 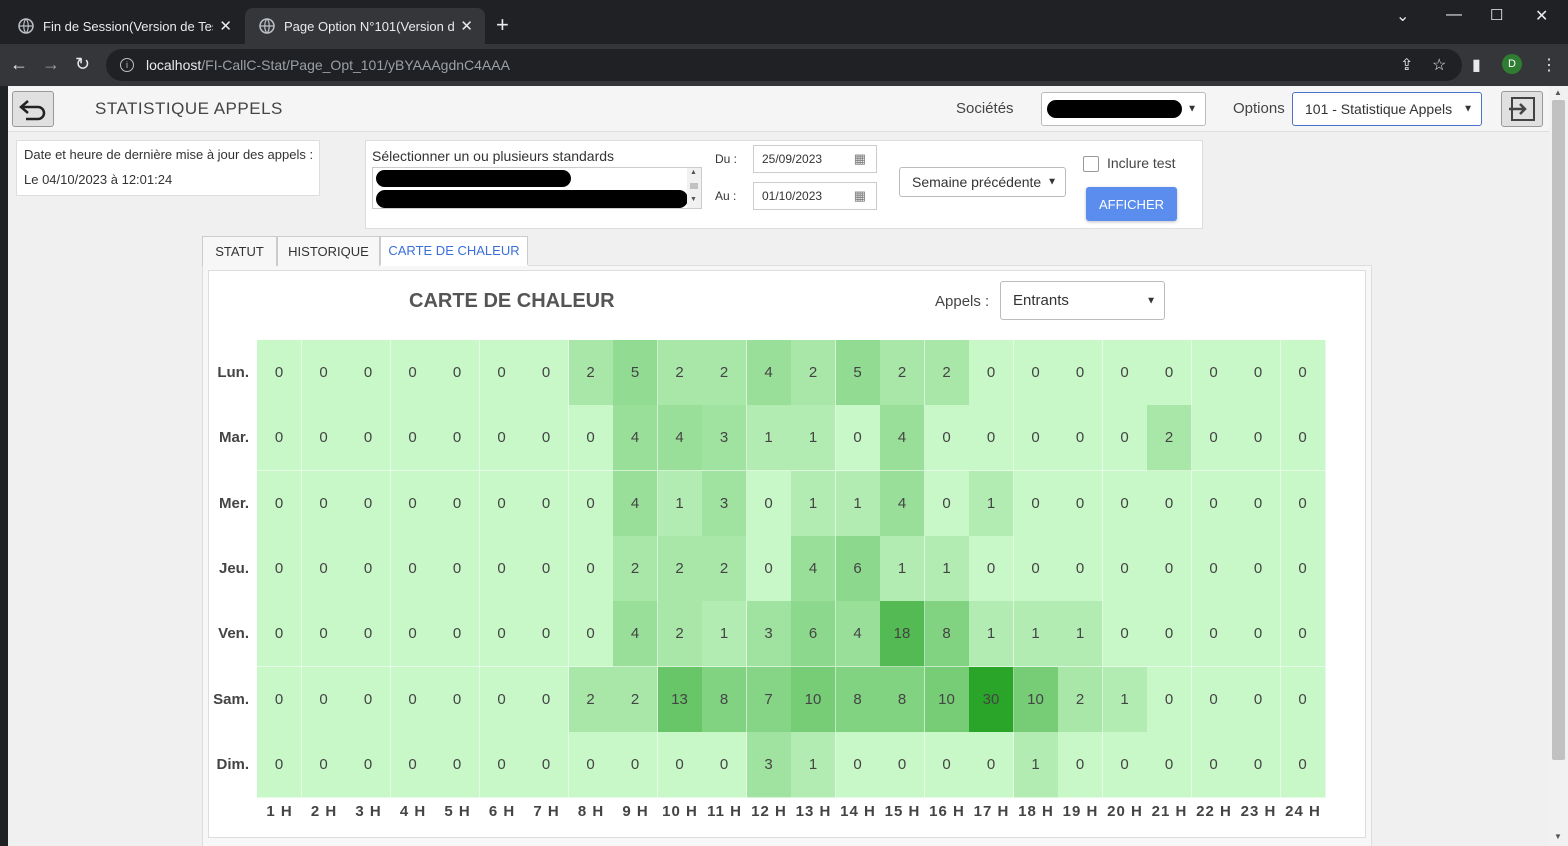 What do you see at coordinates (1476, 65) in the screenshot?
I see `sidepanel-icon: ▮` at bounding box center [1476, 65].